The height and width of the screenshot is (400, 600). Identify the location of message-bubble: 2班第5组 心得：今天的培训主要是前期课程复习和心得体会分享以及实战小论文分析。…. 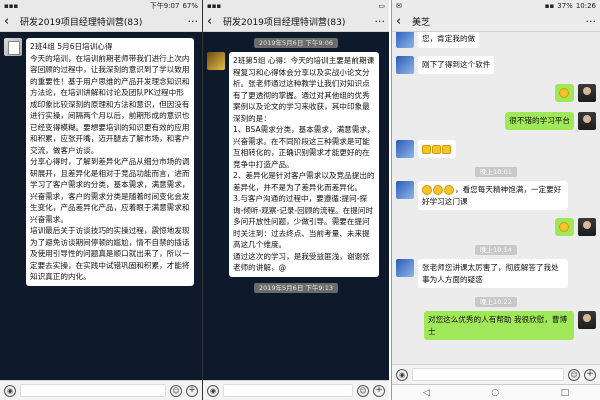
(304, 164).